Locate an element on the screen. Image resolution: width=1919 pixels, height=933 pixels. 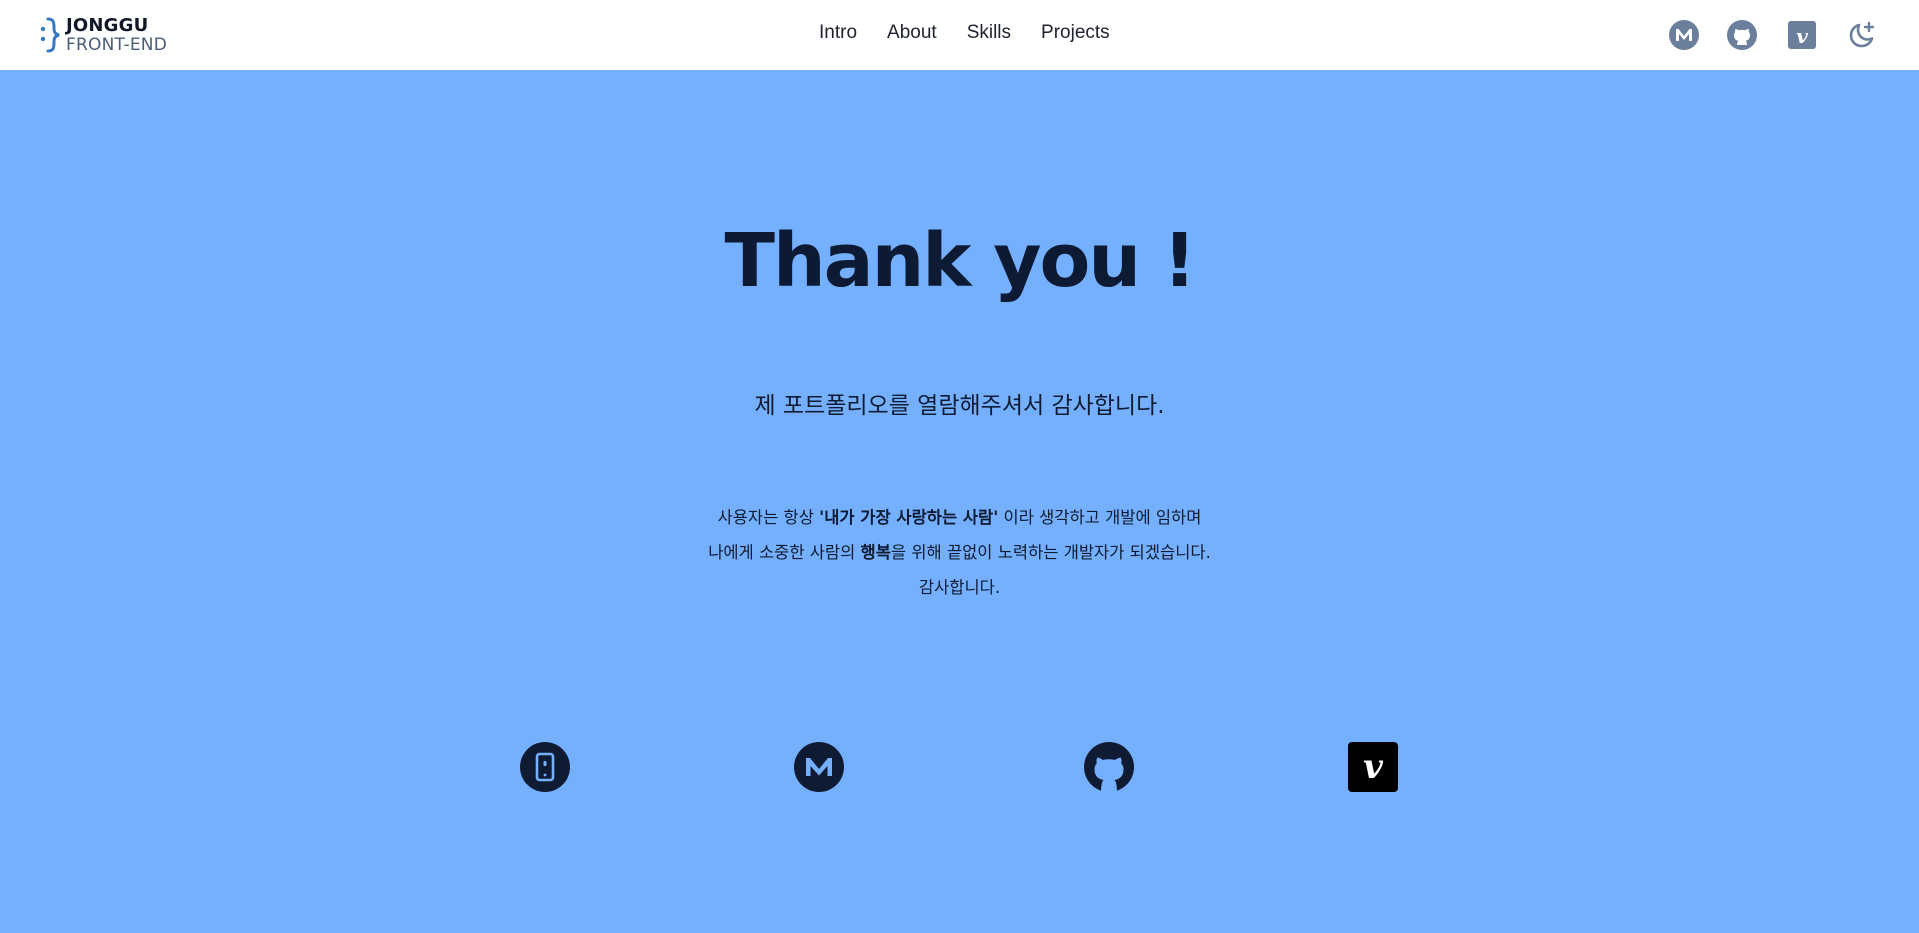
nav-intro: Intro is located at coordinates (838, 33).